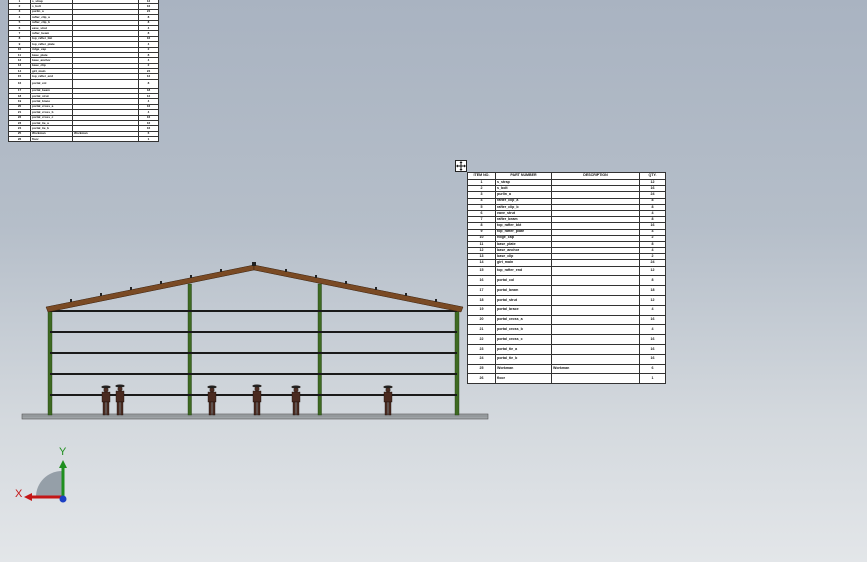 The image size is (867, 562). I want to click on description-cell: Workman, so click(595, 369).